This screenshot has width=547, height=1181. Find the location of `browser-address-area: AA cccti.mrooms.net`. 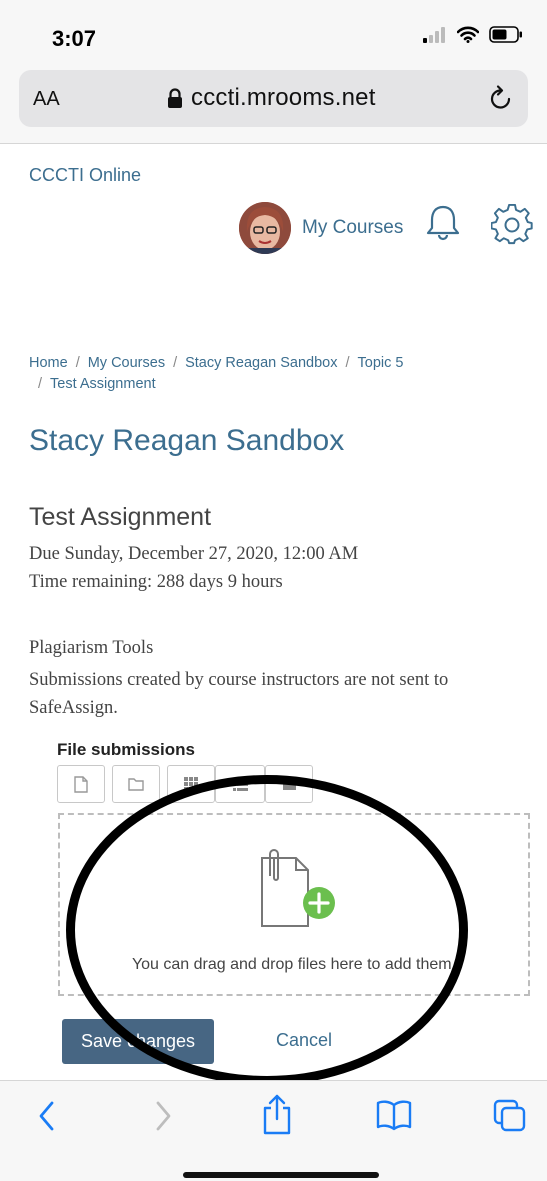

browser-address-area: AA cccti.mrooms.net is located at coordinates (273, 107).